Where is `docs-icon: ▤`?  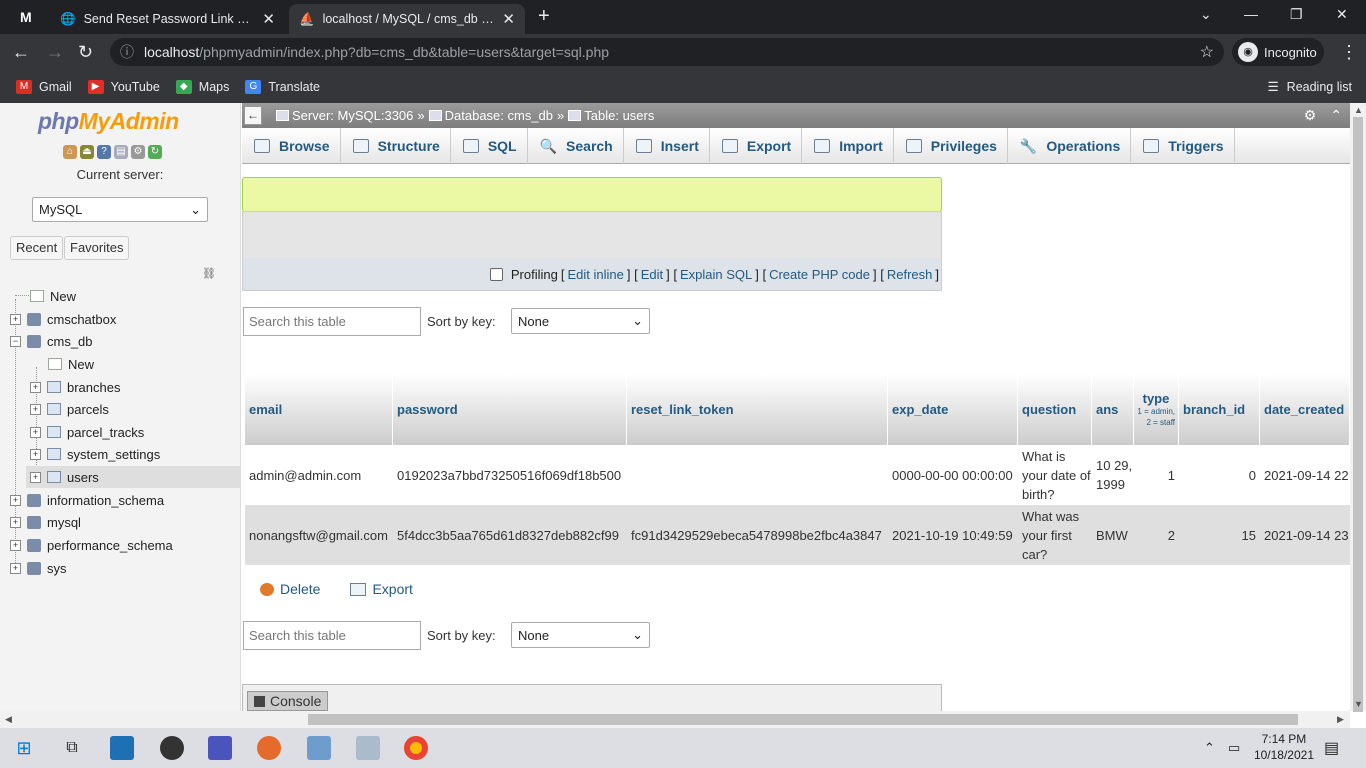 docs-icon: ▤ is located at coordinates (121, 152).